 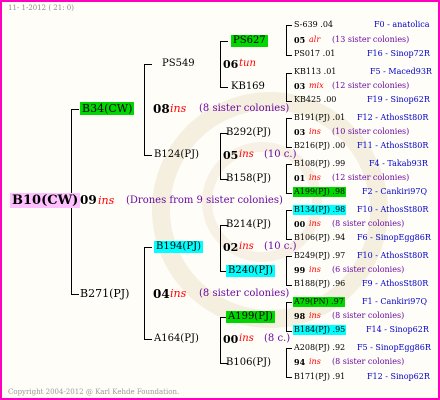 I want to click on leaf-name: S-639 .04, so click(x=313, y=25).